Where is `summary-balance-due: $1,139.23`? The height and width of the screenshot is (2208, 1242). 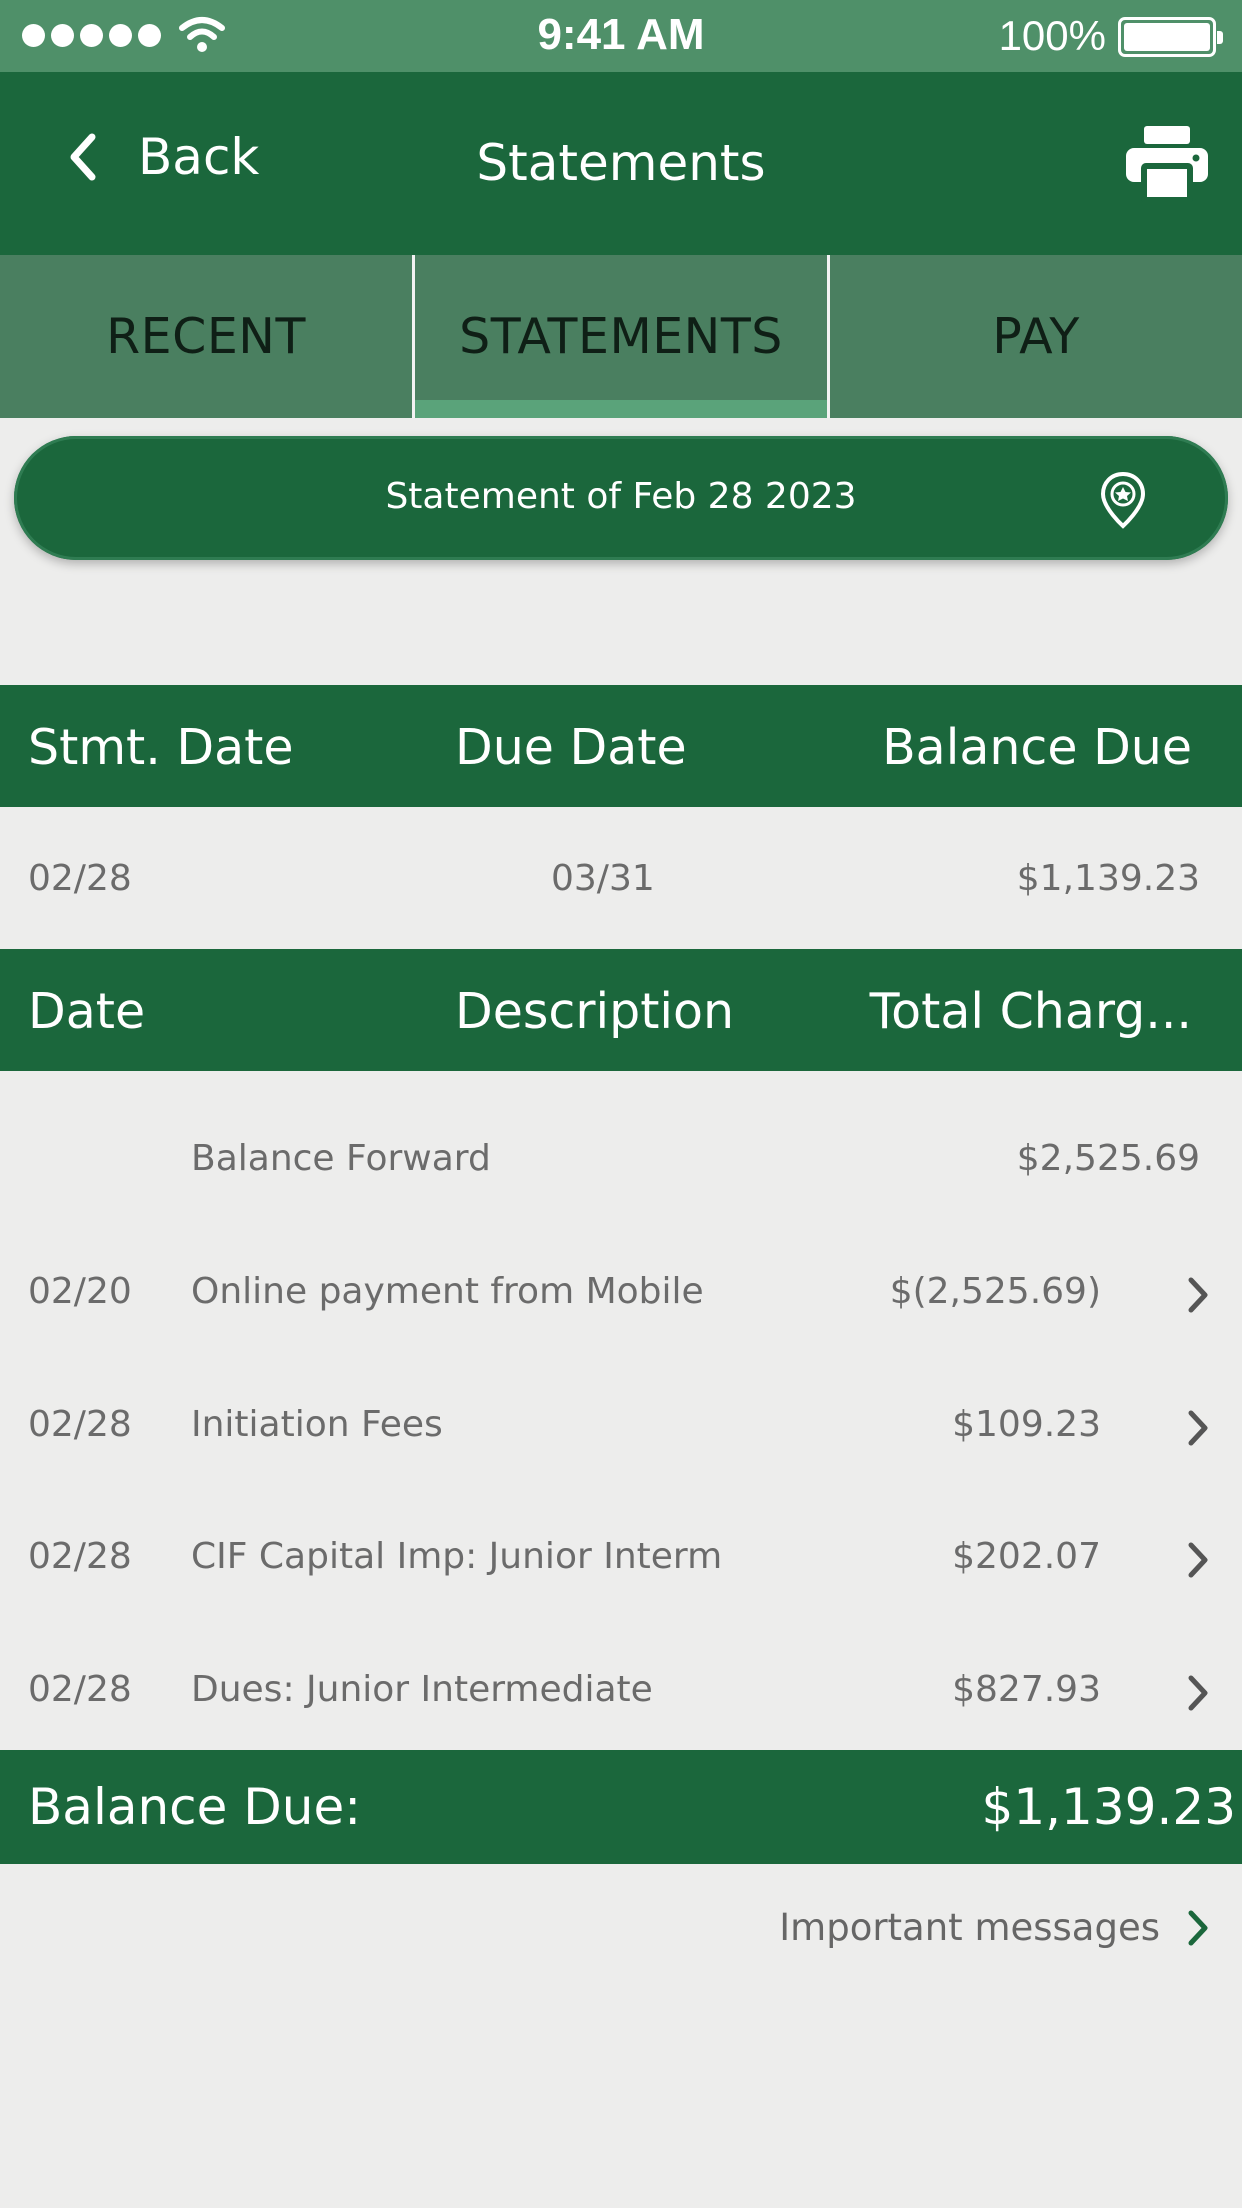
summary-balance-due: $1,139.23 is located at coordinates (1108, 878).